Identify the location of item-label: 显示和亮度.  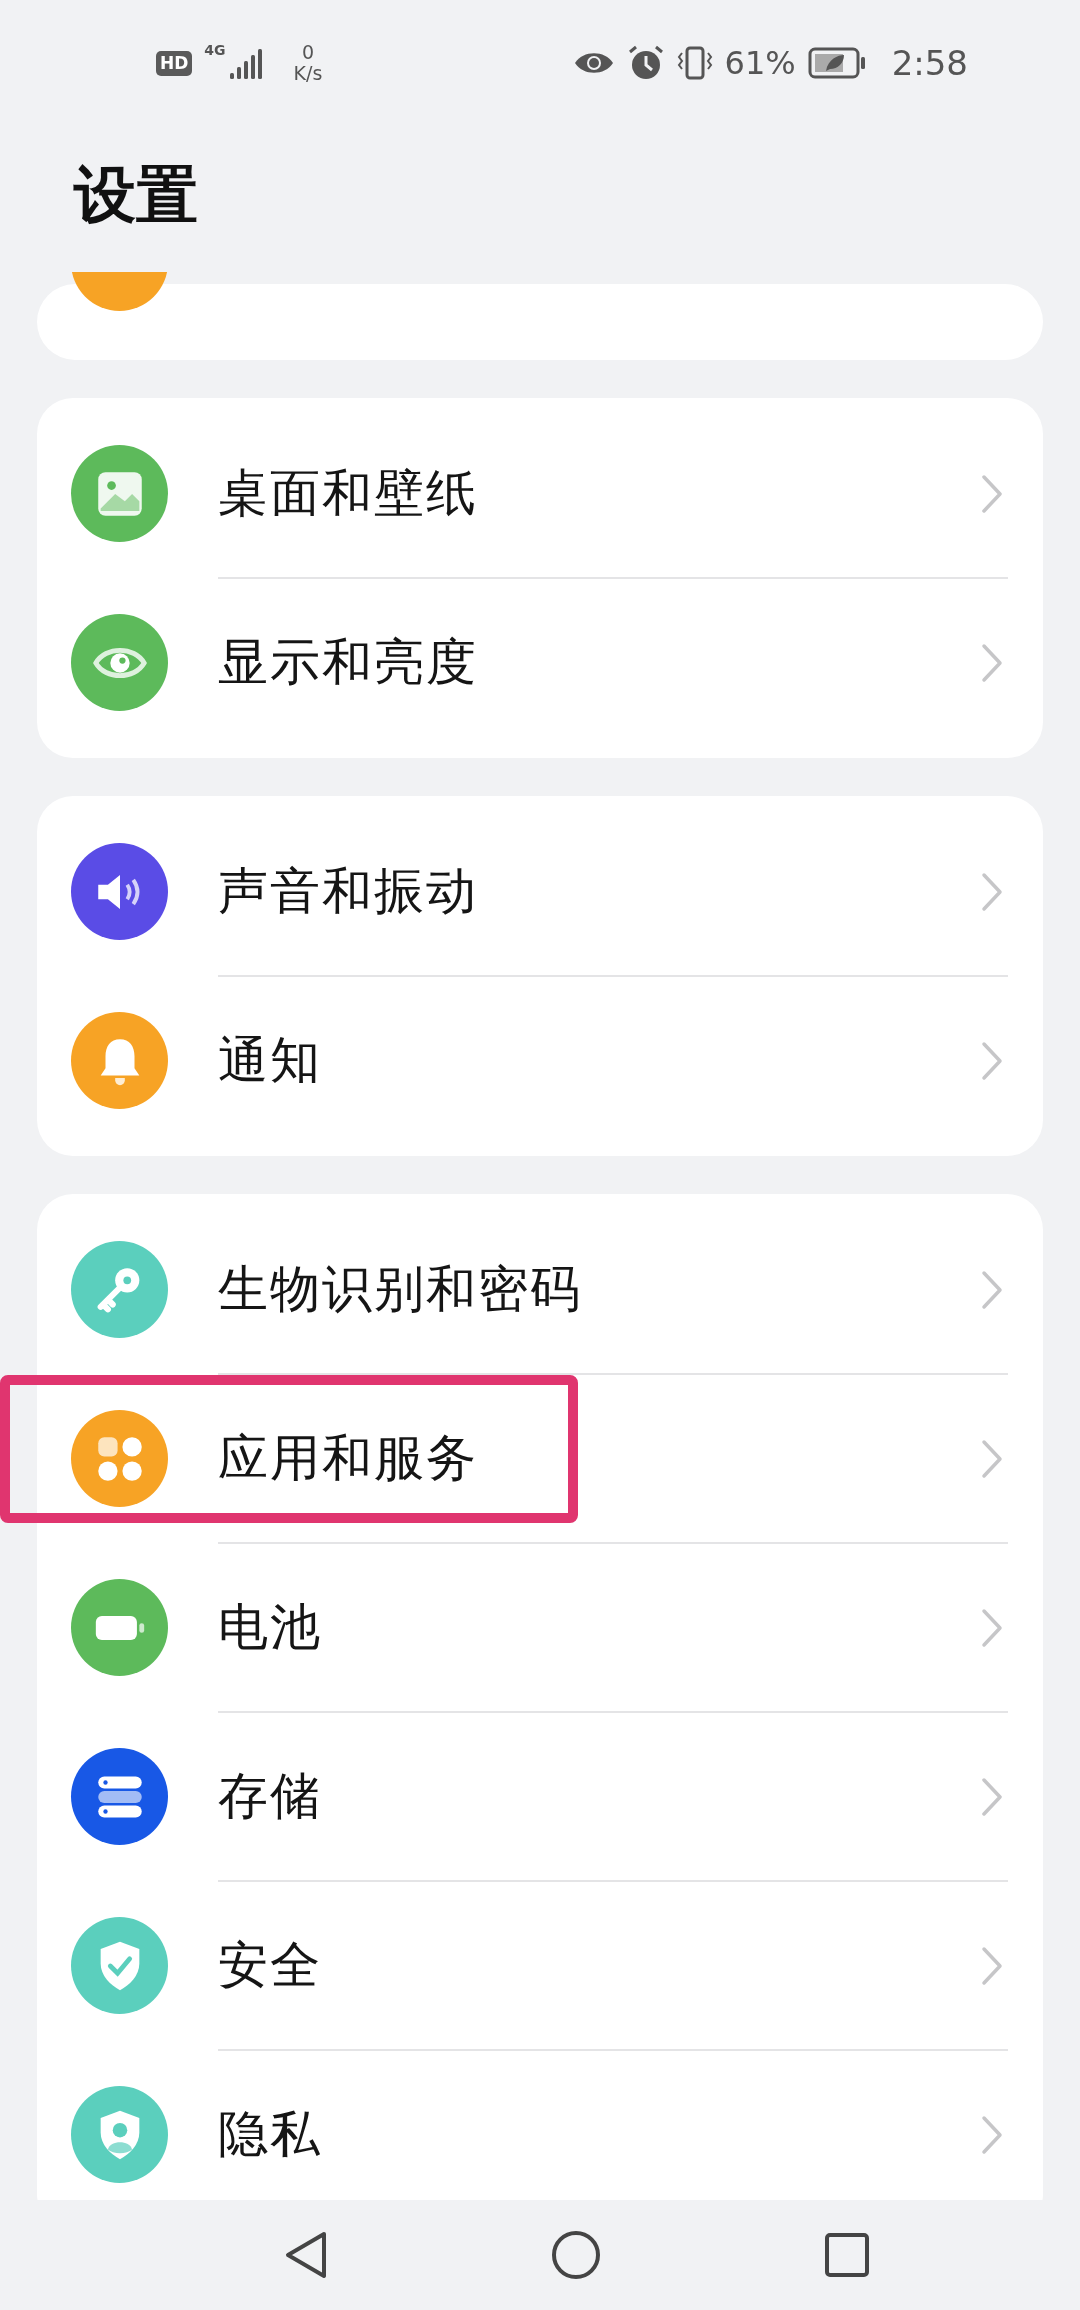
(348, 662).